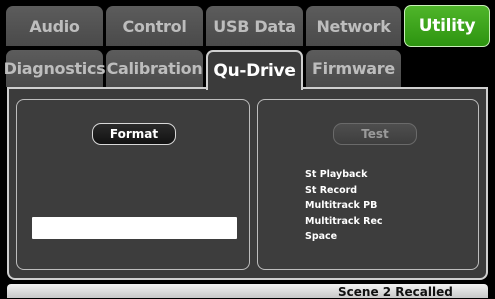 The width and height of the screenshot is (495, 299). I want to click on tab-usb-data: USB Data, so click(254, 26).